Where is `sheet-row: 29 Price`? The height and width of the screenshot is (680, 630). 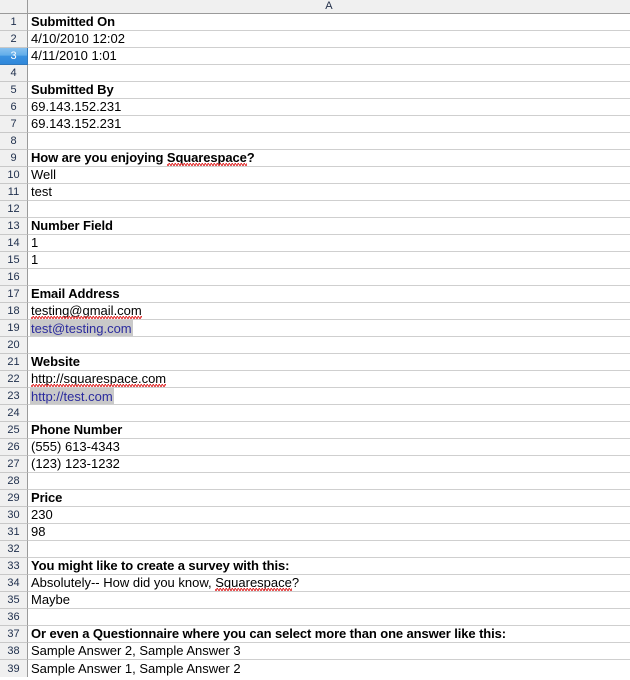
sheet-row: 29 Price is located at coordinates (315, 498).